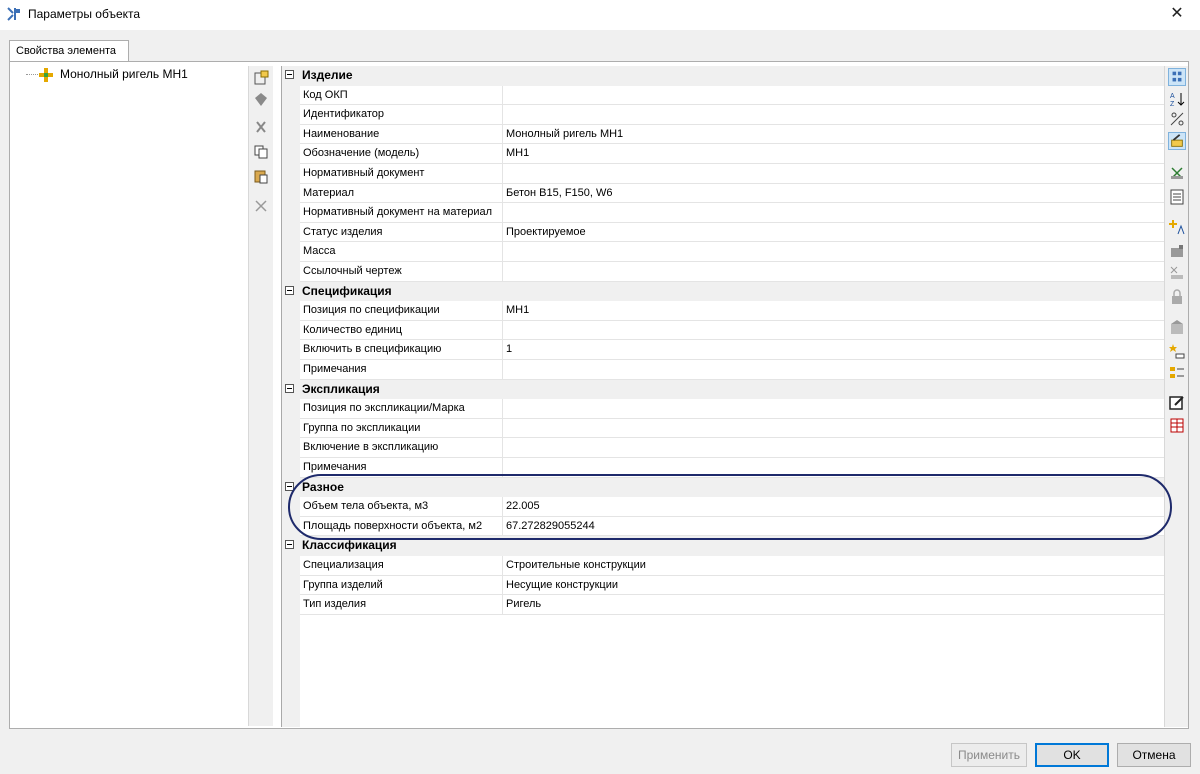 The image size is (1200, 774). I want to click on apply-button: Применить, so click(989, 755).